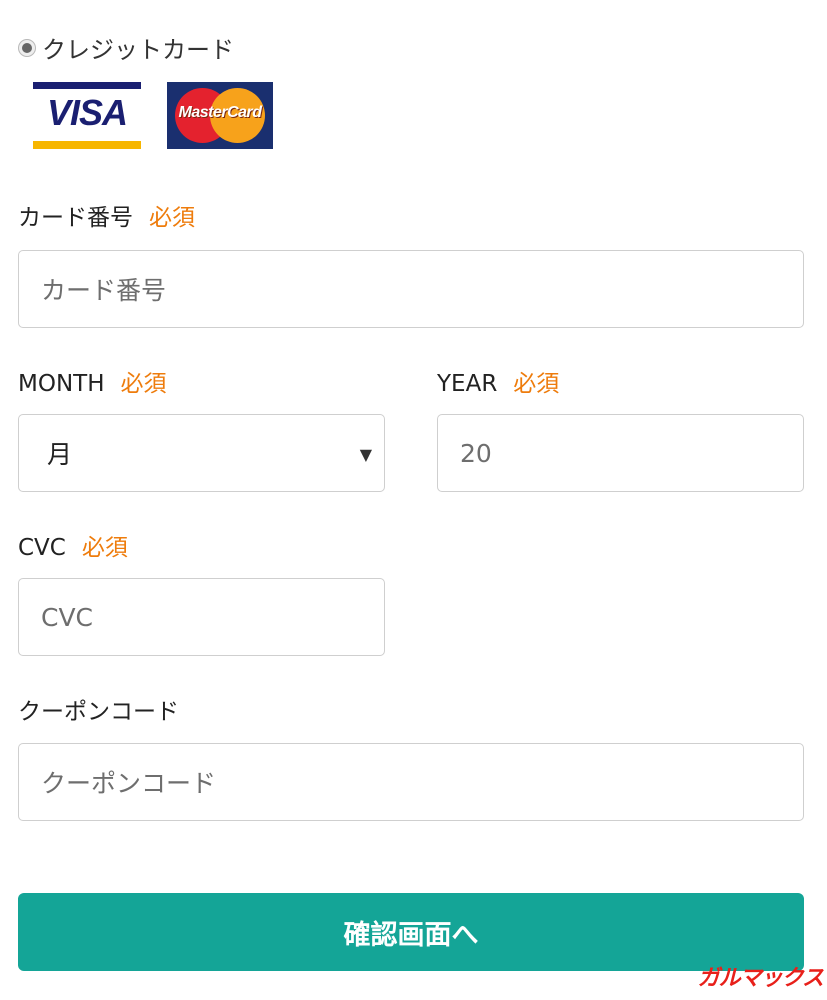 Image resolution: width=827 pixels, height=1000 pixels. What do you see at coordinates (87, 85) in the screenshot?
I see `visa-logo-top-bar` at bounding box center [87, 85].